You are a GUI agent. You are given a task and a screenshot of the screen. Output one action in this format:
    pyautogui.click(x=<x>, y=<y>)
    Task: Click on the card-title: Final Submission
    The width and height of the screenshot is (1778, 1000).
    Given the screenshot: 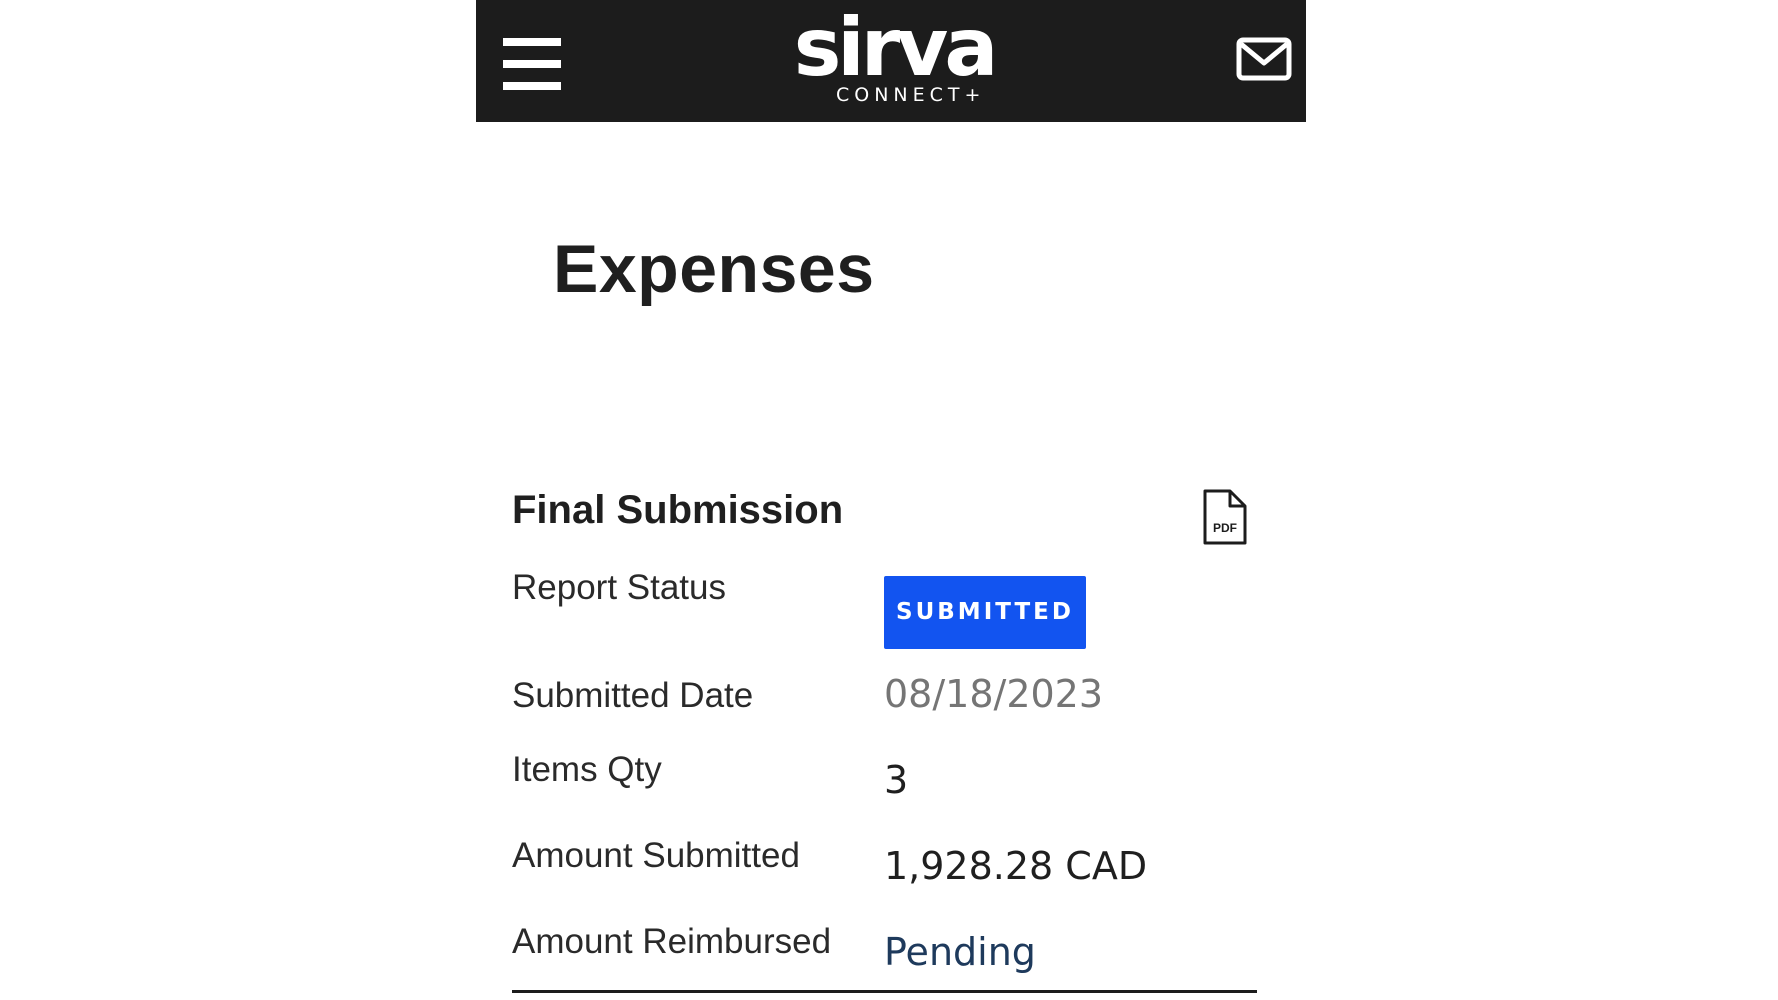 What is the action you would take?
    pyautogui.click(x=678, y=510)
    